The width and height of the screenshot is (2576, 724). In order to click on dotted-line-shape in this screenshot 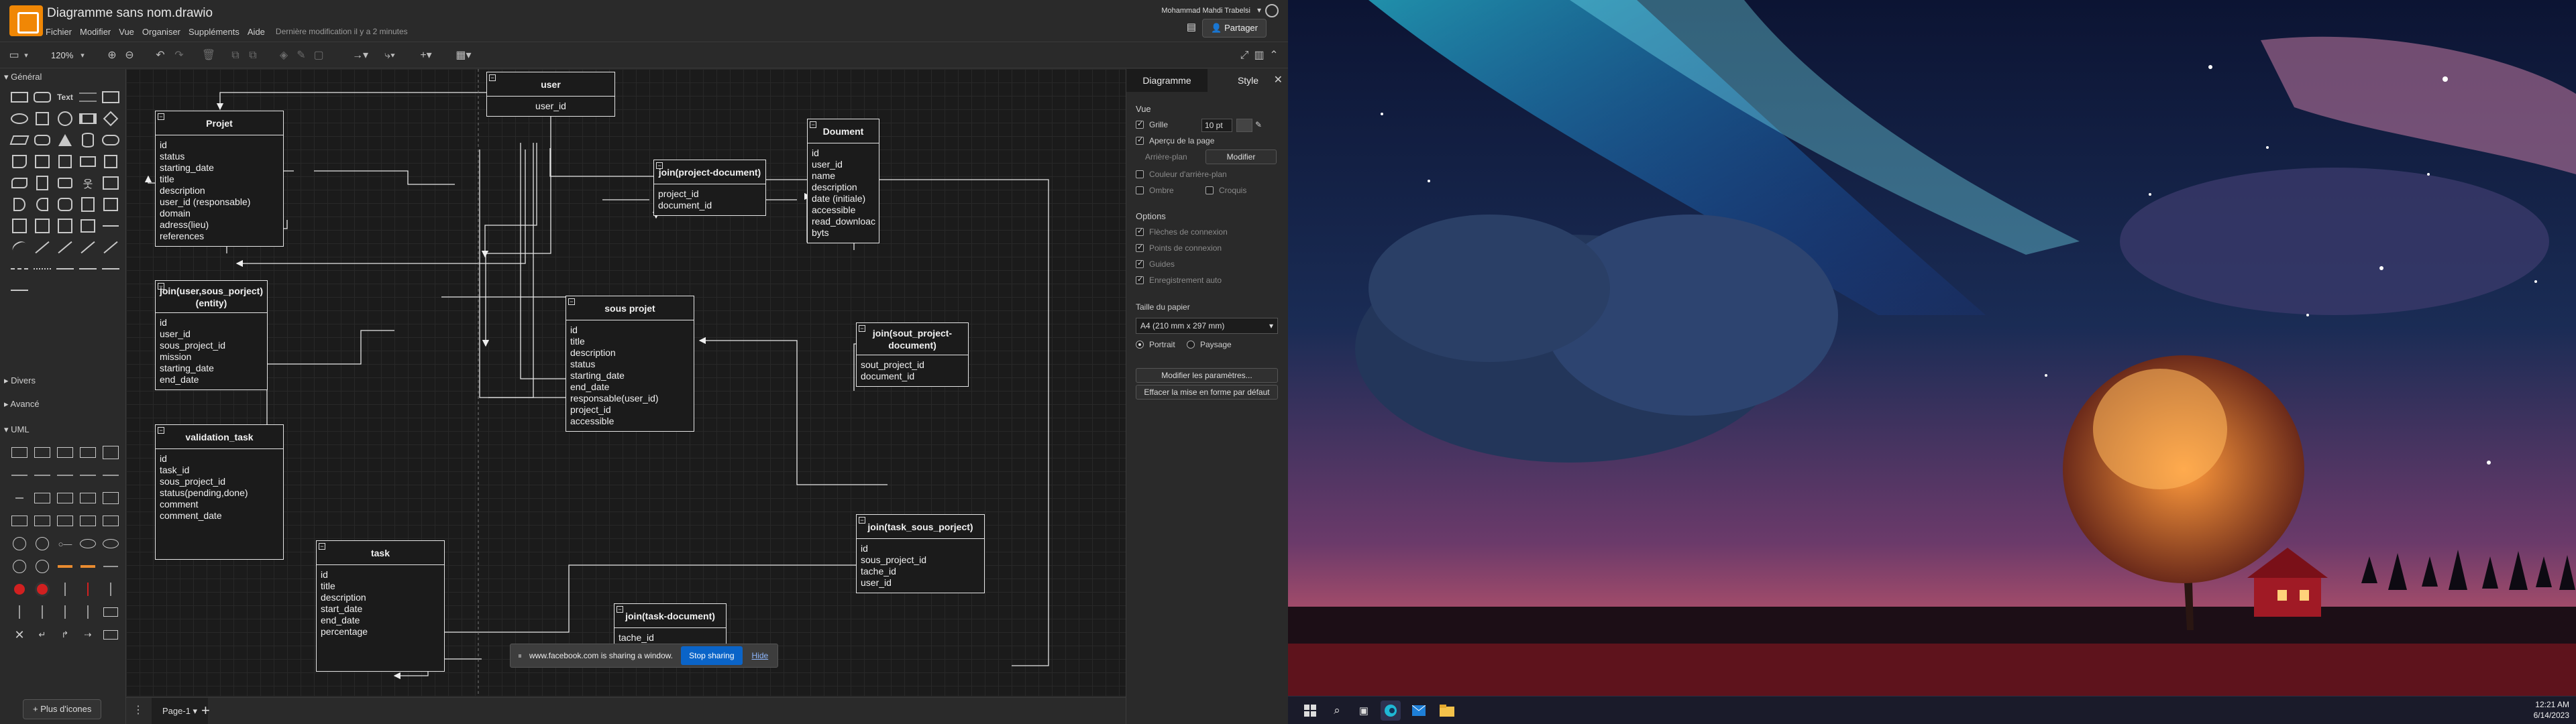, I will do `click(42, 269)`.